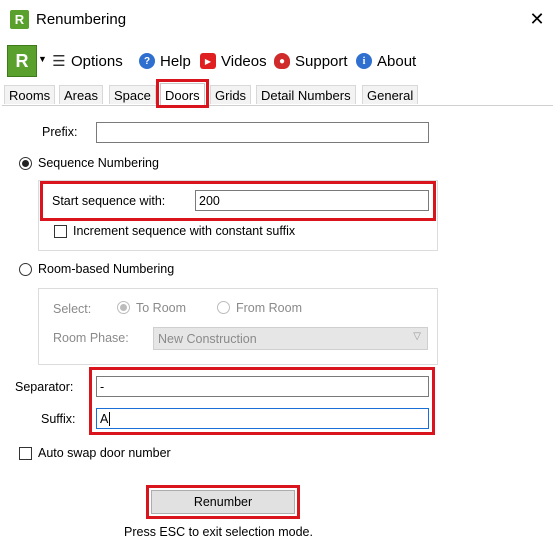 The width and height of the screenshot is (555, 554). What do you see at coordinates (175, 61) in the screenshot?
I see `help-label: Help` at bounding box center [175, 61].